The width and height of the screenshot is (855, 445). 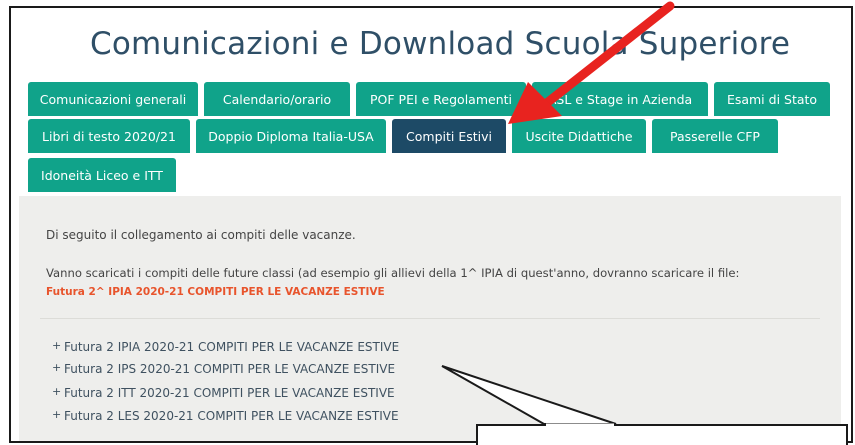 I want to click on red-arrow-icon, so click(x=591, y=62).